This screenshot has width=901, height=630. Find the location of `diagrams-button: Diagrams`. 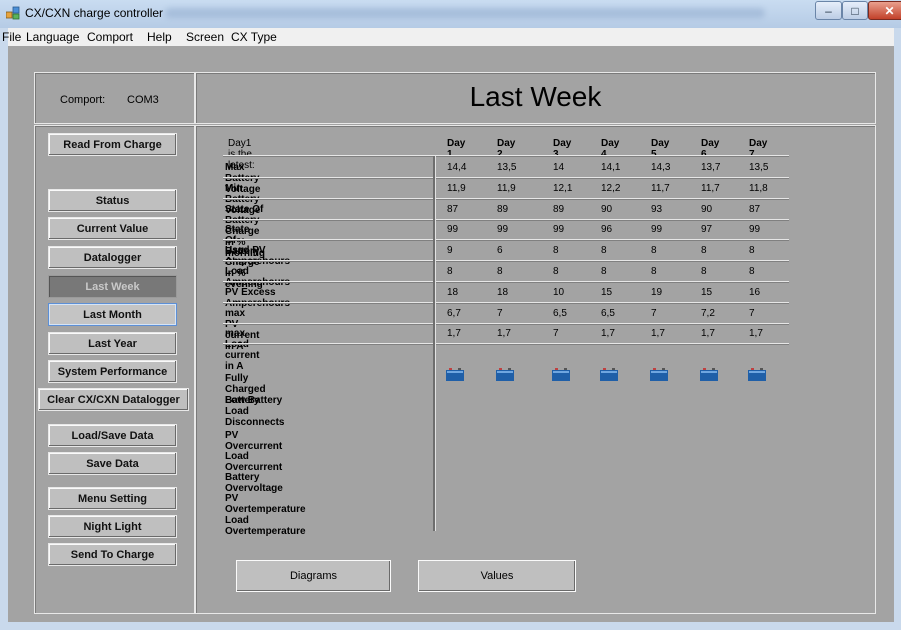

diagrams-button: Diagrams is located at coordinates (313, 576).